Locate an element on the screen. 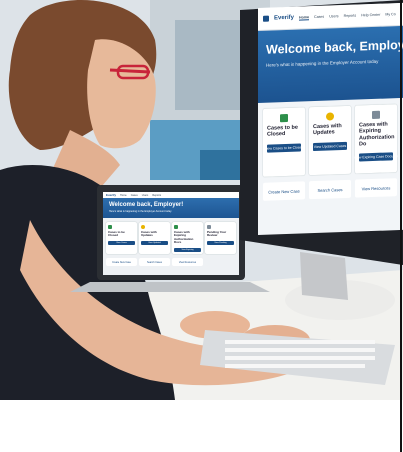 The image size is (403, 452). card-title: Cases with Expiring Authorization Docs is located at coordinates (184, 237).